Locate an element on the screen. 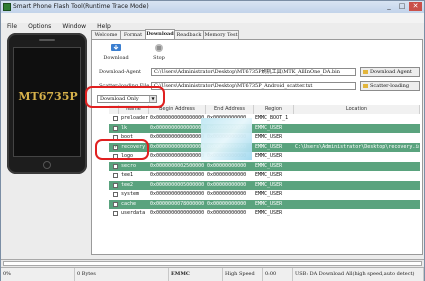 The width and height of the screenshot is (425, 281). header-location: Location is located at coordinates (357, 109).